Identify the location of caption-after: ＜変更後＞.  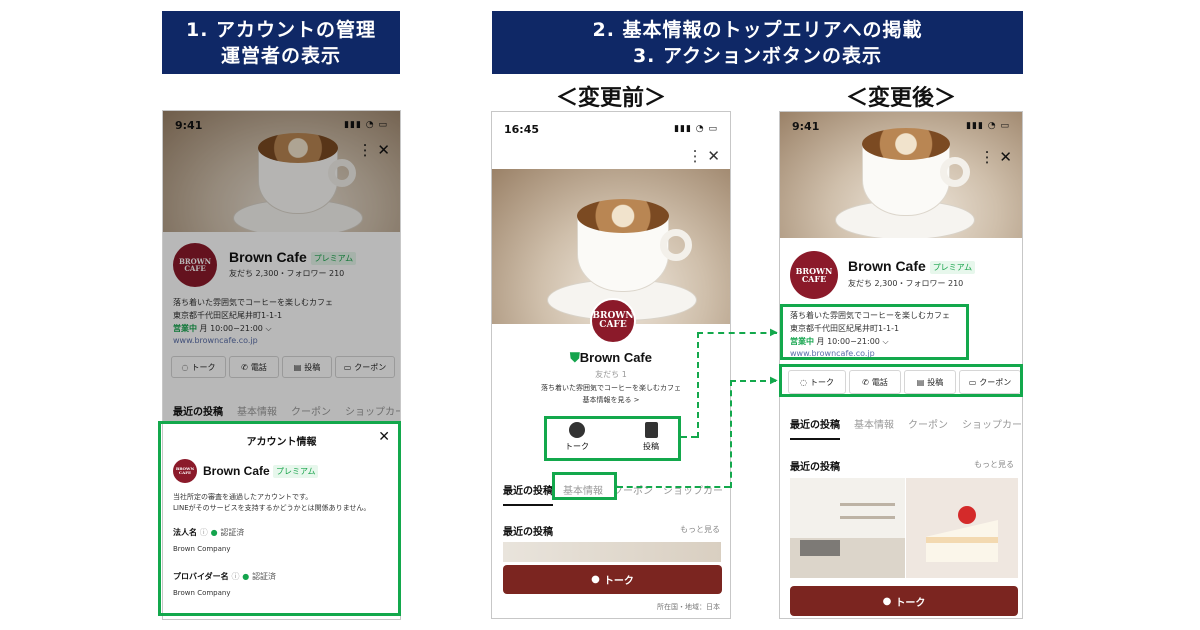
(900, 98).